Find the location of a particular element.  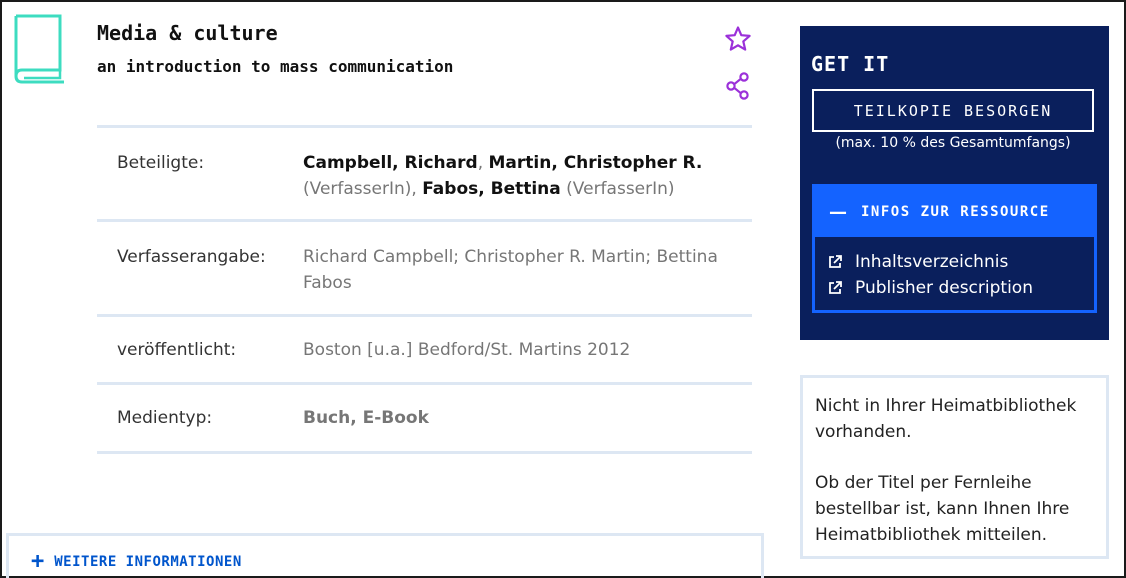

record-title: Media & culture is located at coordinates (187, 33).